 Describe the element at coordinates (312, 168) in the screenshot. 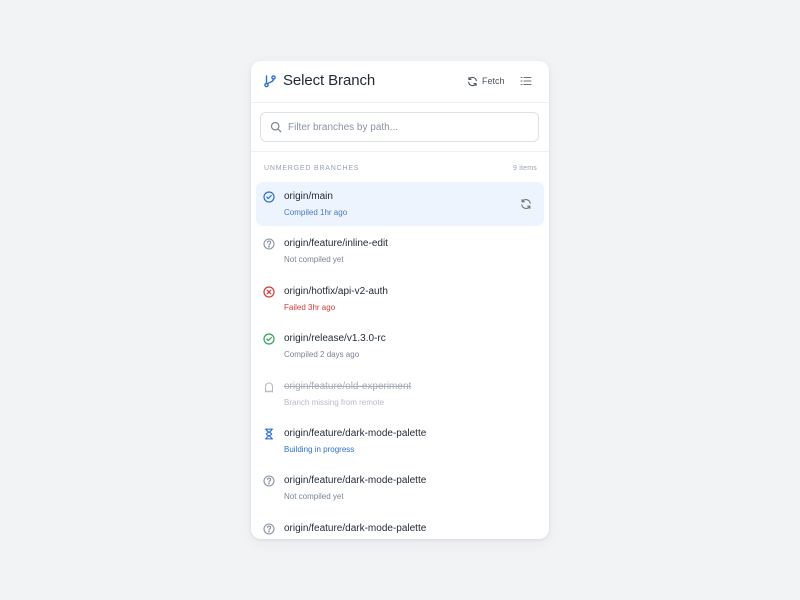

I see `section-title: UNMERGED BRANCHES` at that location.